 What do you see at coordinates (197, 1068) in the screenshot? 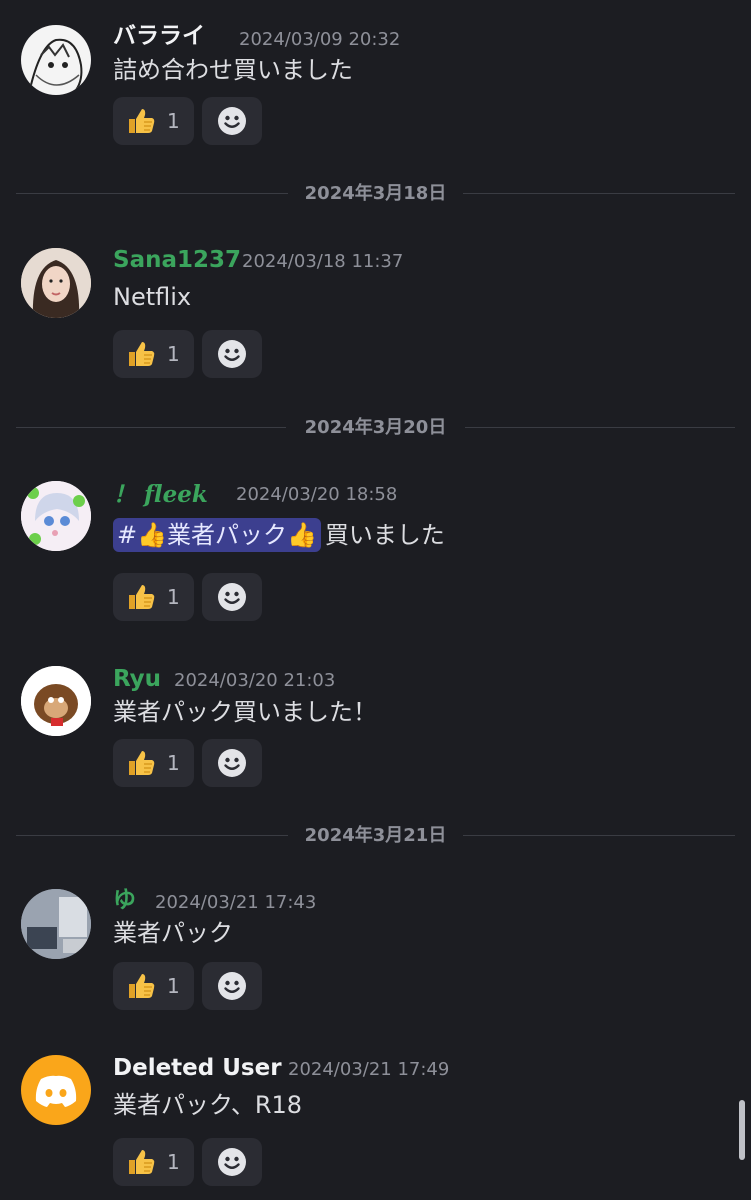
I see `username: Deleted User` at bounding box center [197, 1068].